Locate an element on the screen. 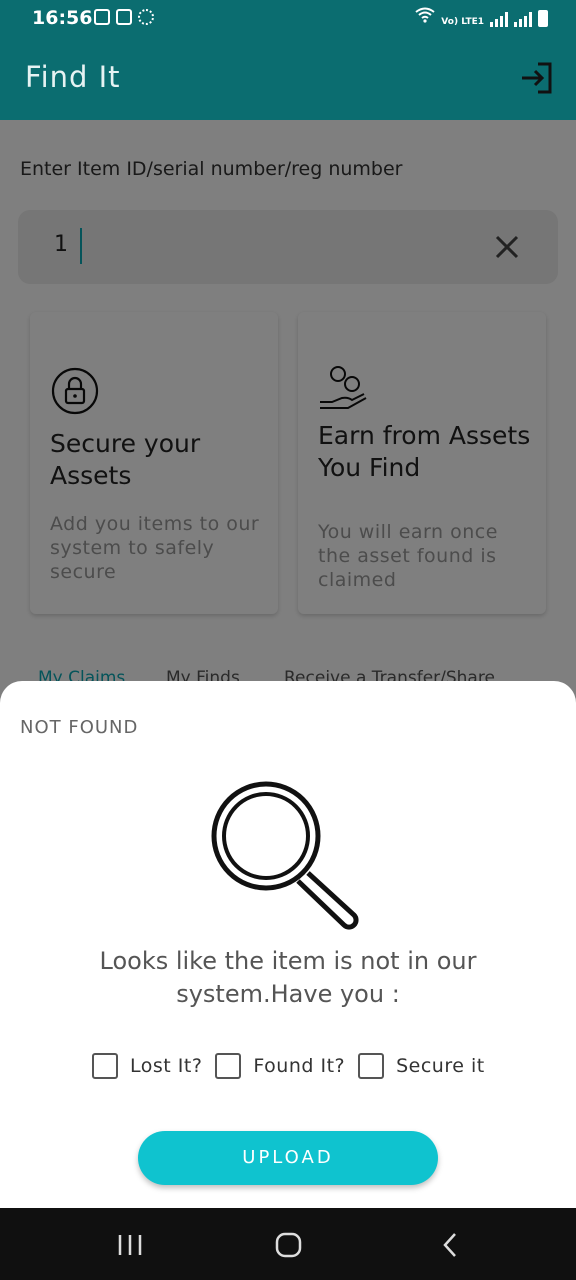 The width and height of the screenshot is (576, 1280). signal-icon is located at coordinates (499, 19).